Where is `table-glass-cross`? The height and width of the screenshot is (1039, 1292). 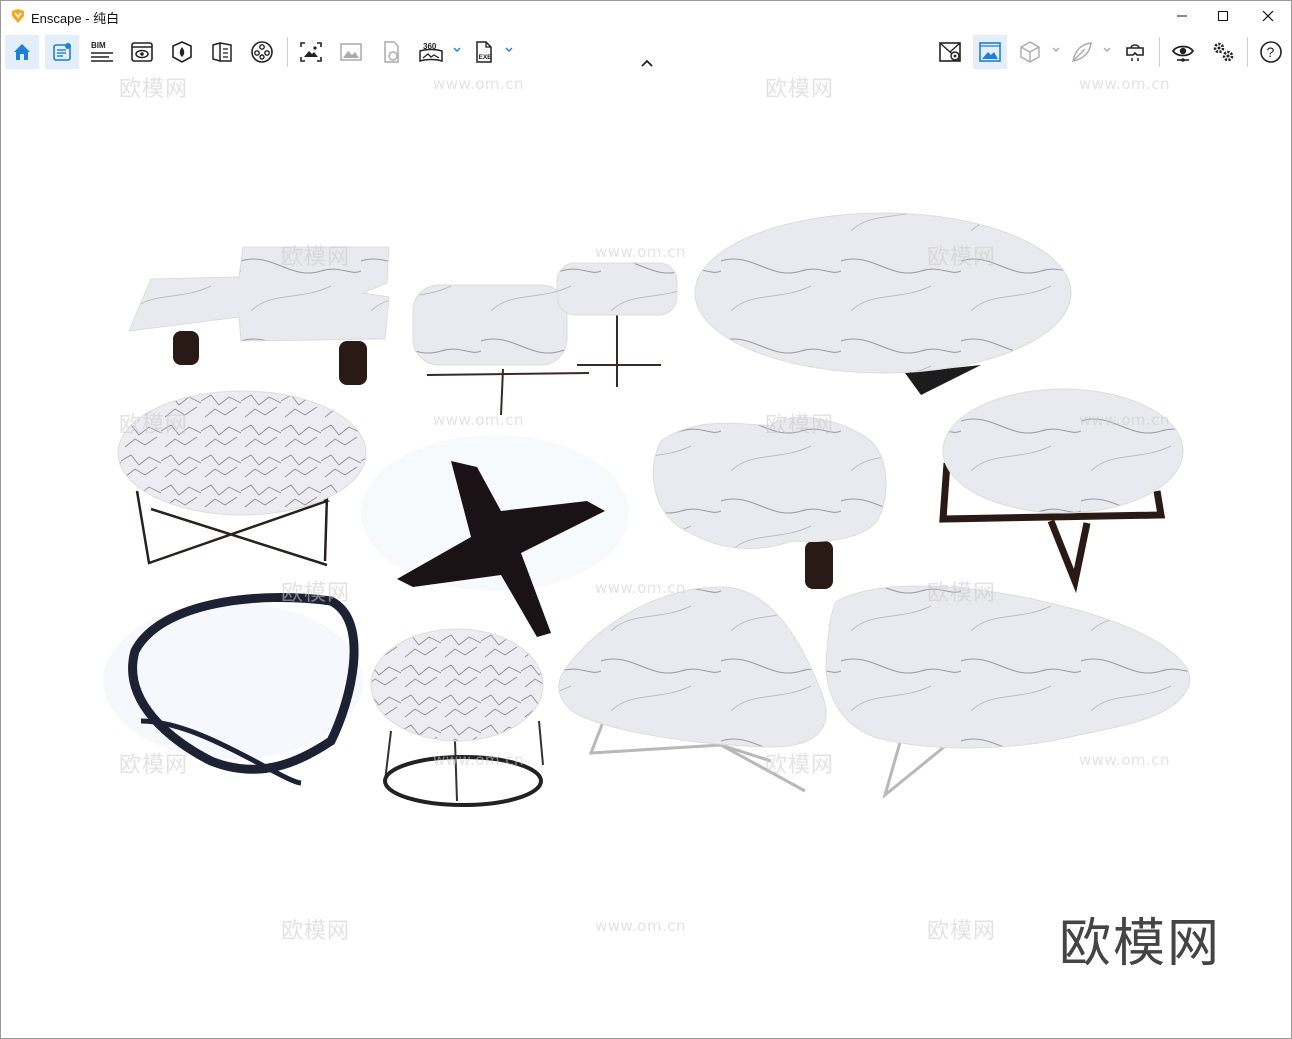
table-glass-cross is located at coordinates (495, 536).